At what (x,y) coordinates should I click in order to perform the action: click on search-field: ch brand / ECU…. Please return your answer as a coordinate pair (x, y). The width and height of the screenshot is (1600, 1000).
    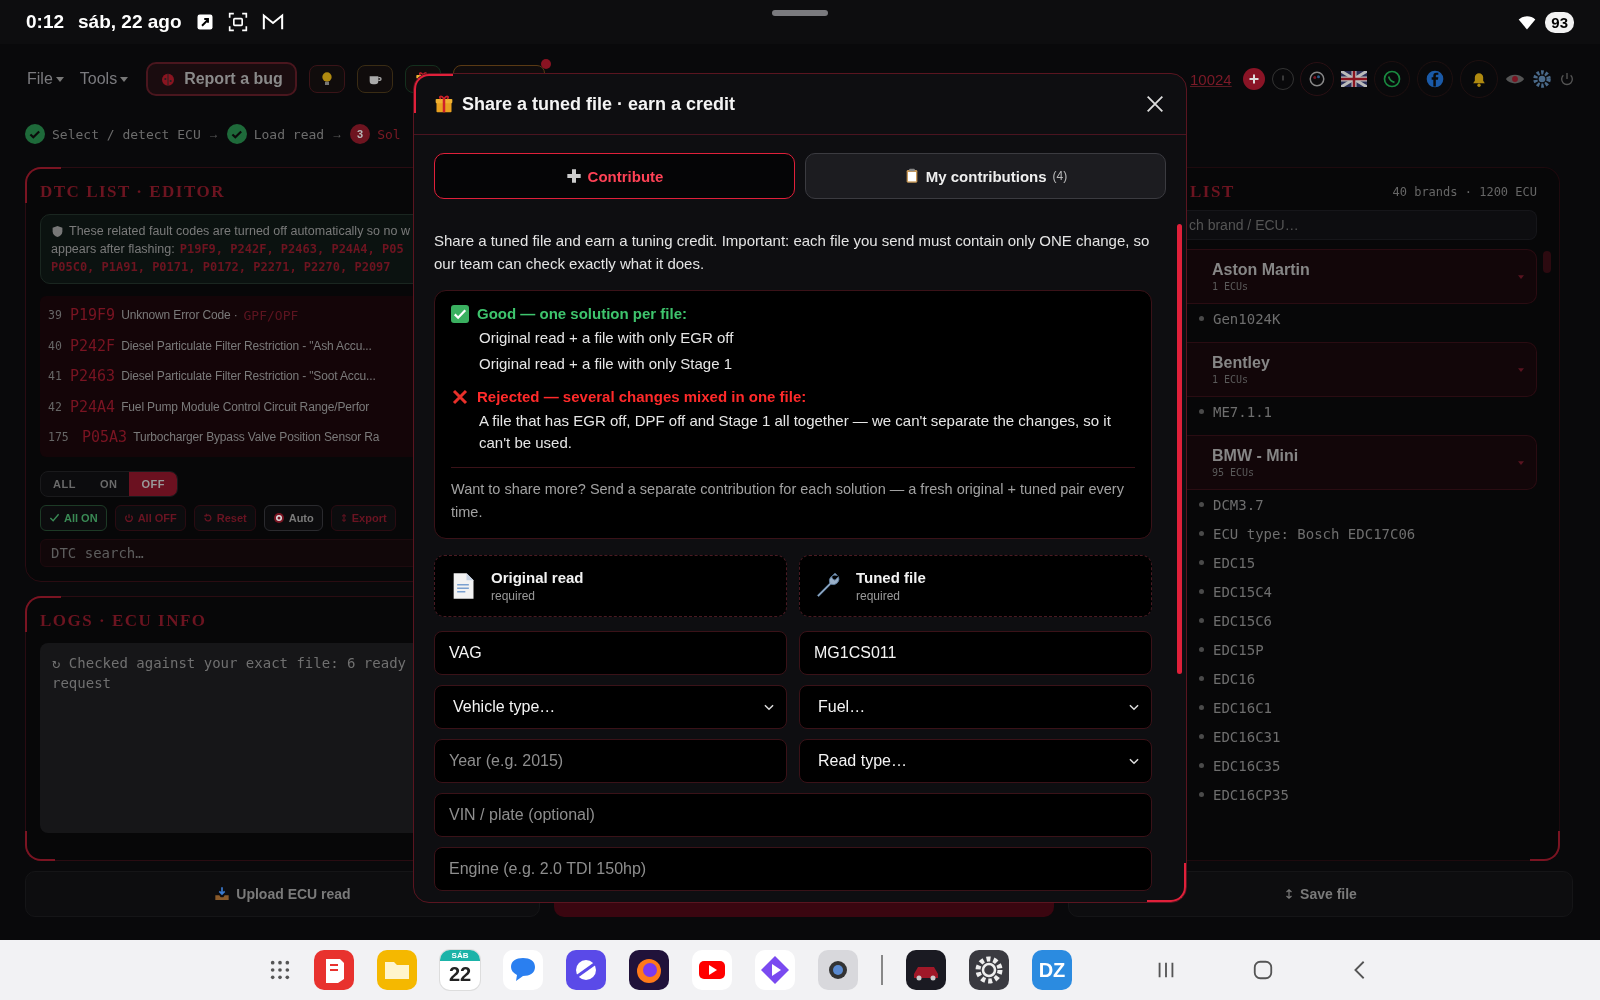
    Looking at the image, I should click on (1362, 225).